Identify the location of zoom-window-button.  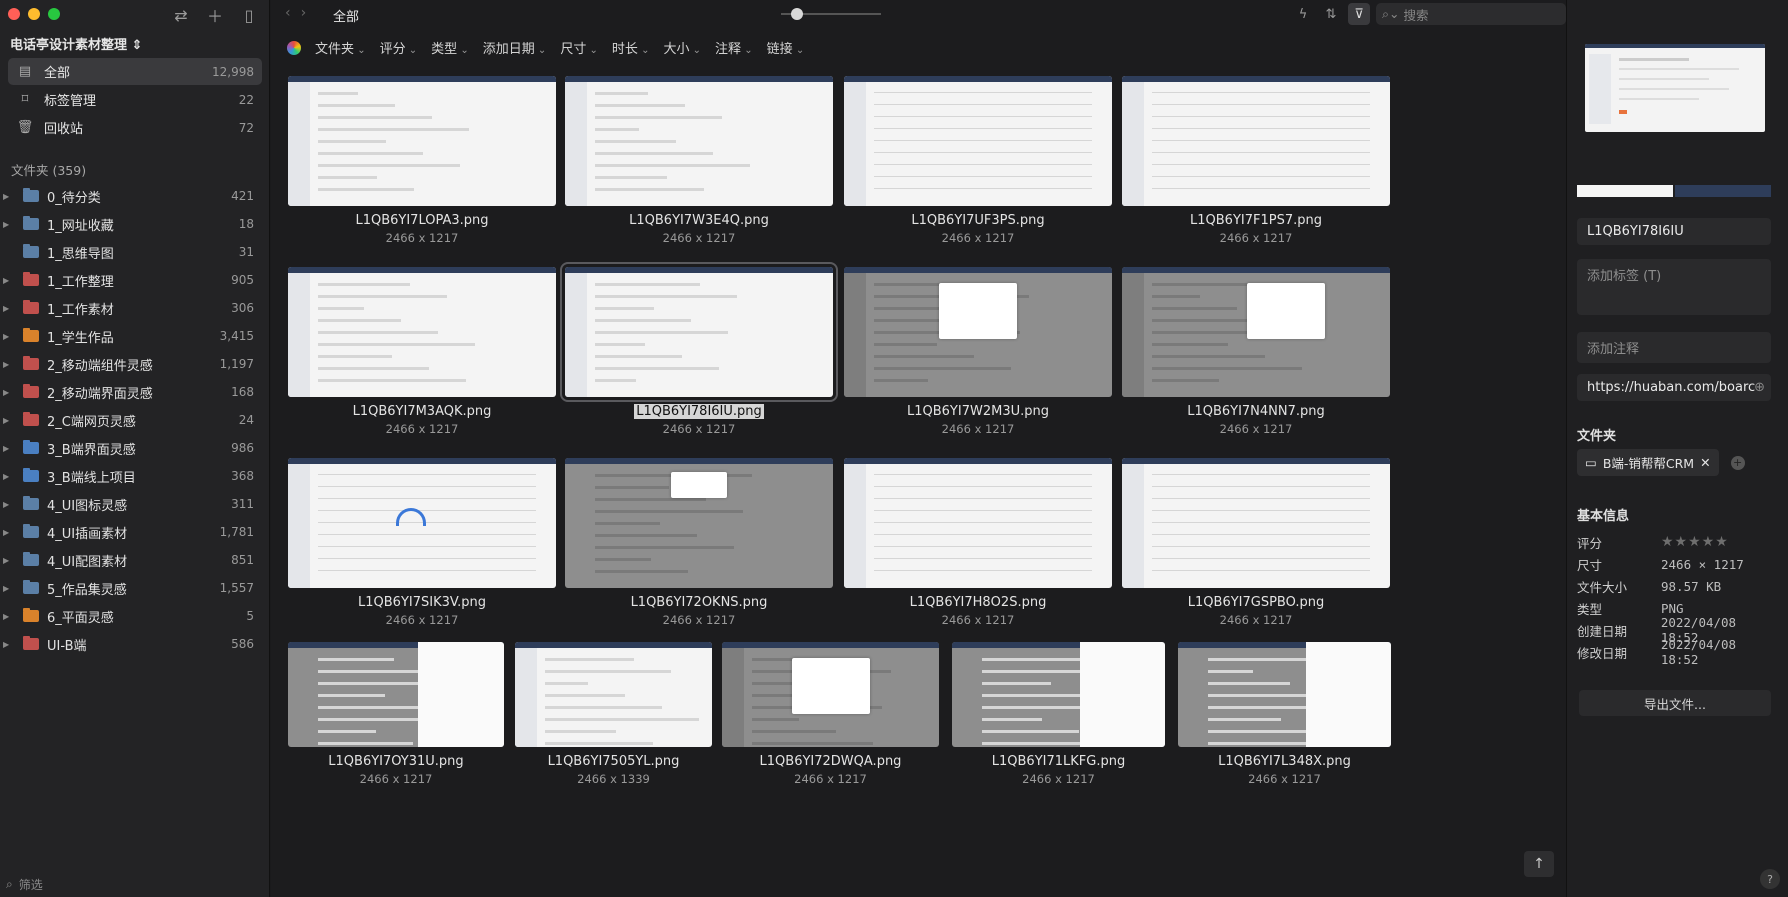
(54, 14).